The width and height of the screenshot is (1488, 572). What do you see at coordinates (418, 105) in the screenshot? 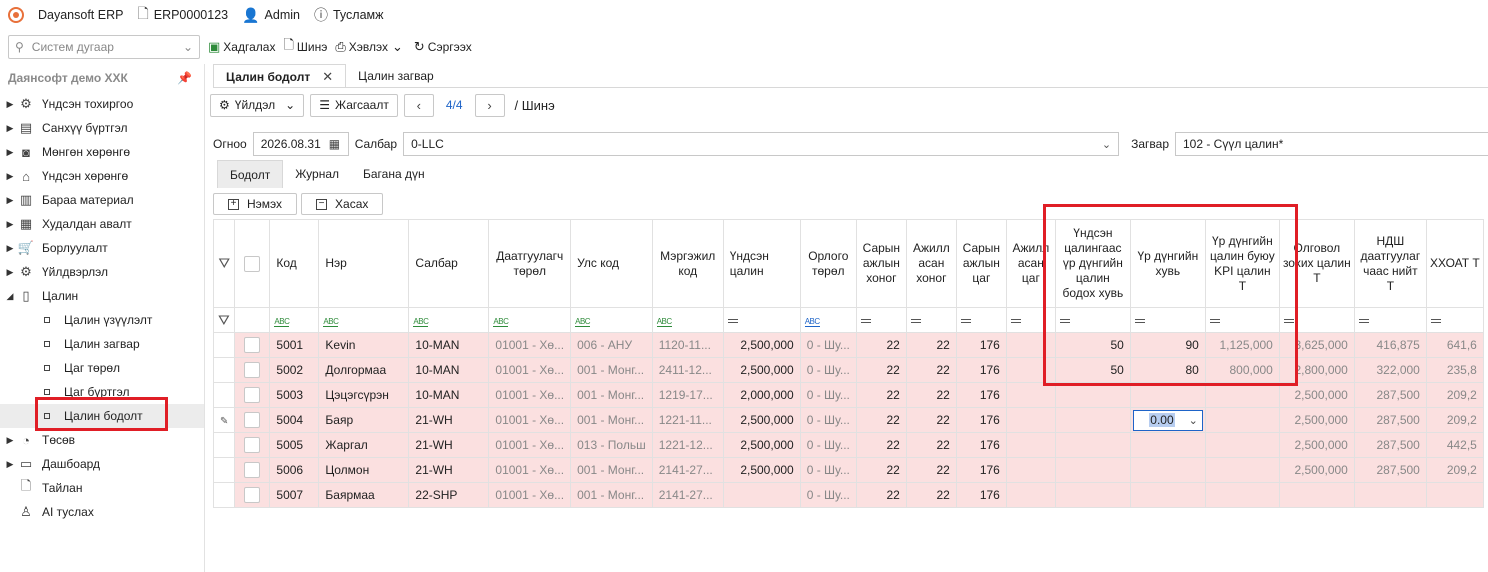
I see `prev-button: ‹` at bounding box center [418, 105].